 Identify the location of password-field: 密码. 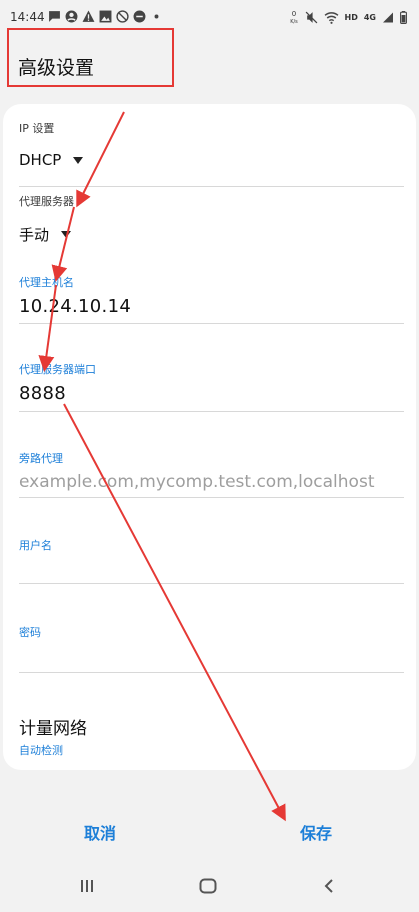
(211, 646).